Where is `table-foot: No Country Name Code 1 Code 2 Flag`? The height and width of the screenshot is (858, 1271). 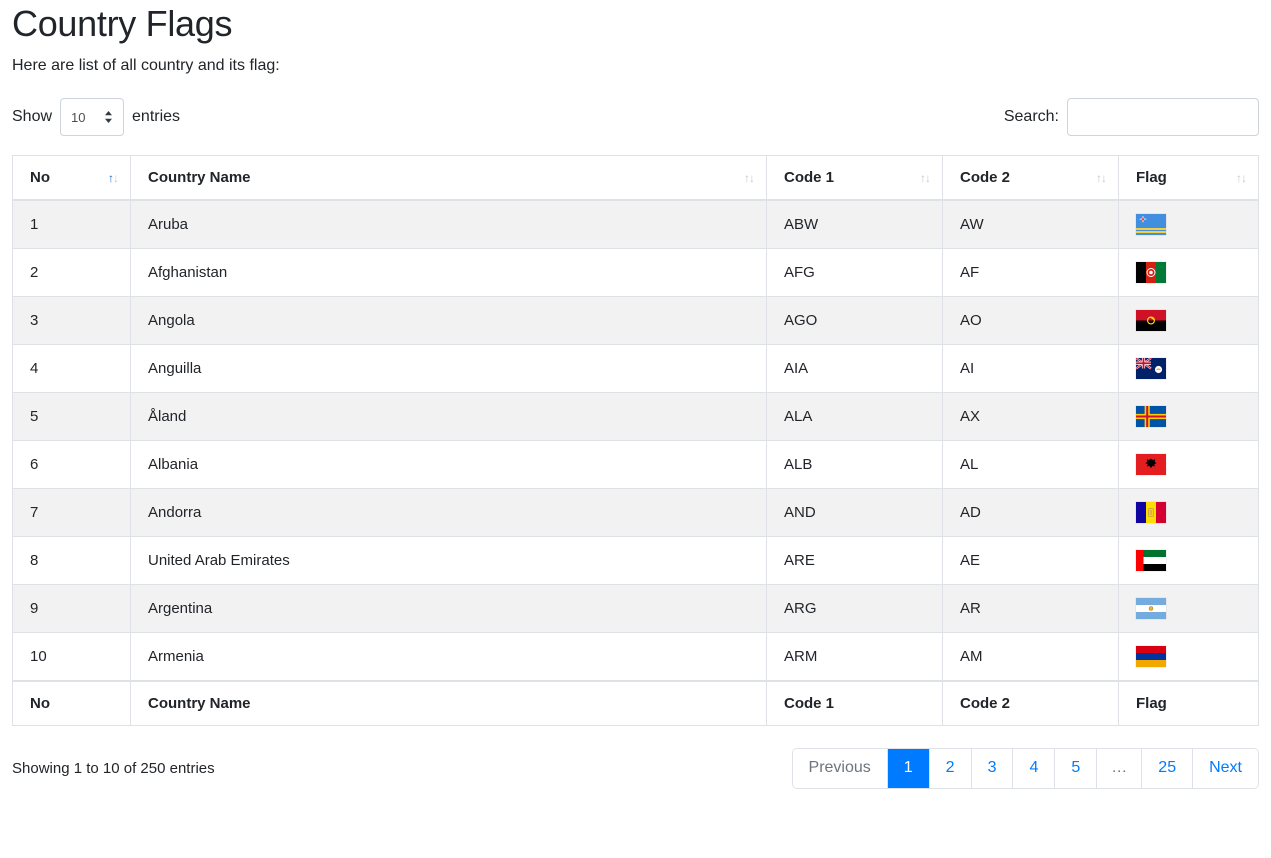 table-foot: No Country Name Code 1 Code 2 Flag is located at coordinates (635, 703).